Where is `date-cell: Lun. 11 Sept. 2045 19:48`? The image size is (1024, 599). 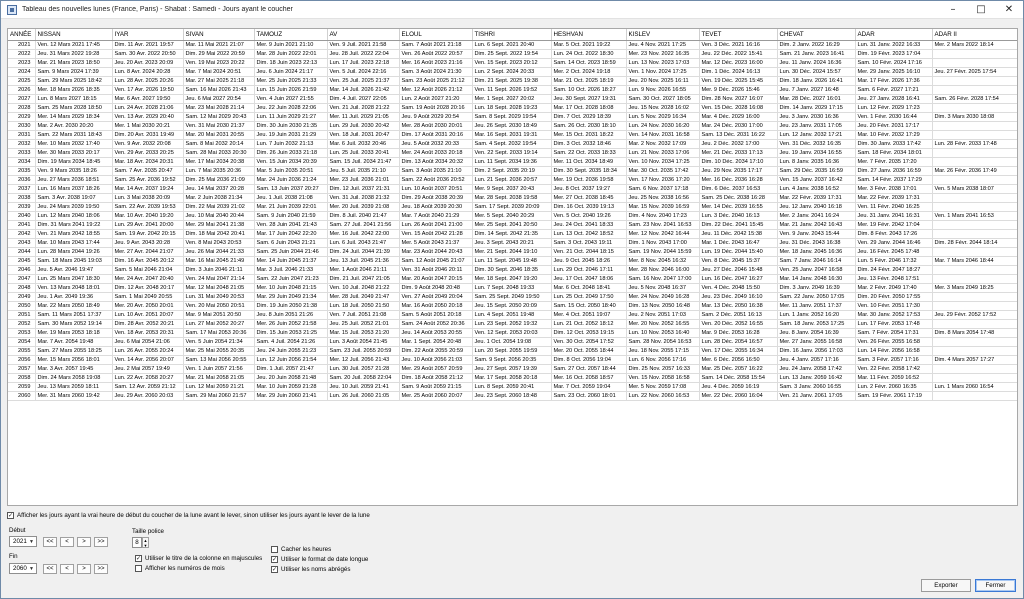
date-cell: Lun. 11 Sept. 2045 19:48 is located at coordinates (512, 261).